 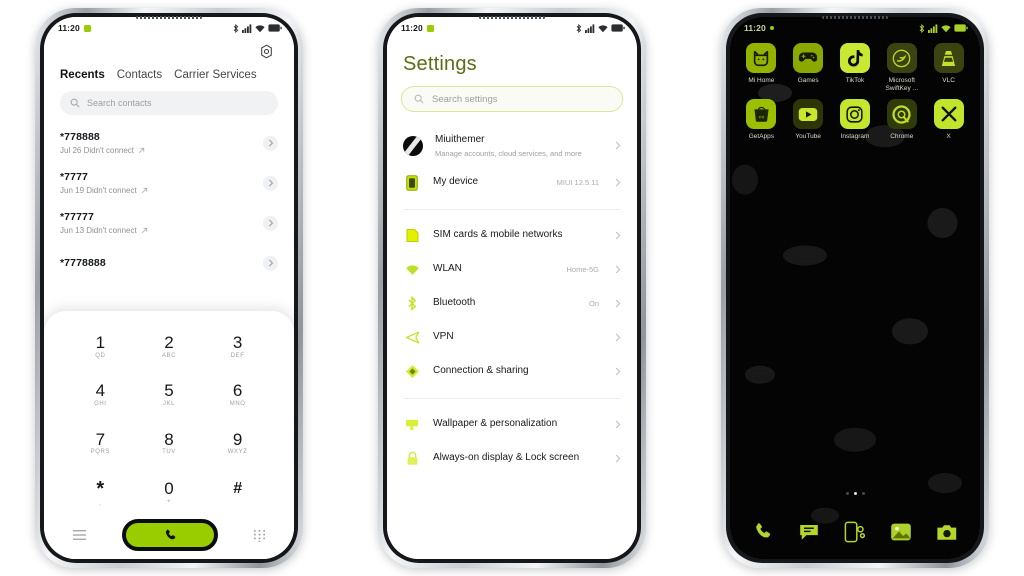 What do you see at coordinates (512, 425) in the screenshot?
I see `list-item: Wallpaper & personalization` at bounding box center [512, 425].